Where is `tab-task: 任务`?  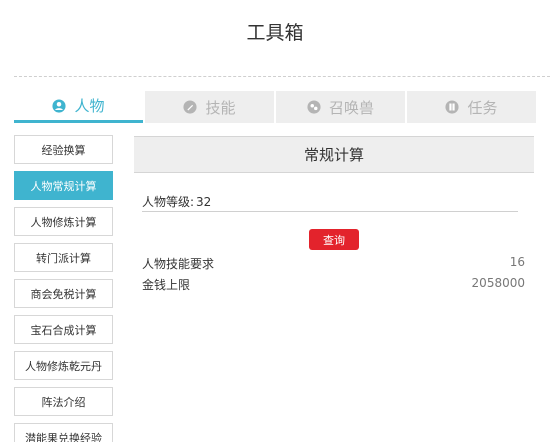
tab-task: 任务 is located at coordinates (471, 107).